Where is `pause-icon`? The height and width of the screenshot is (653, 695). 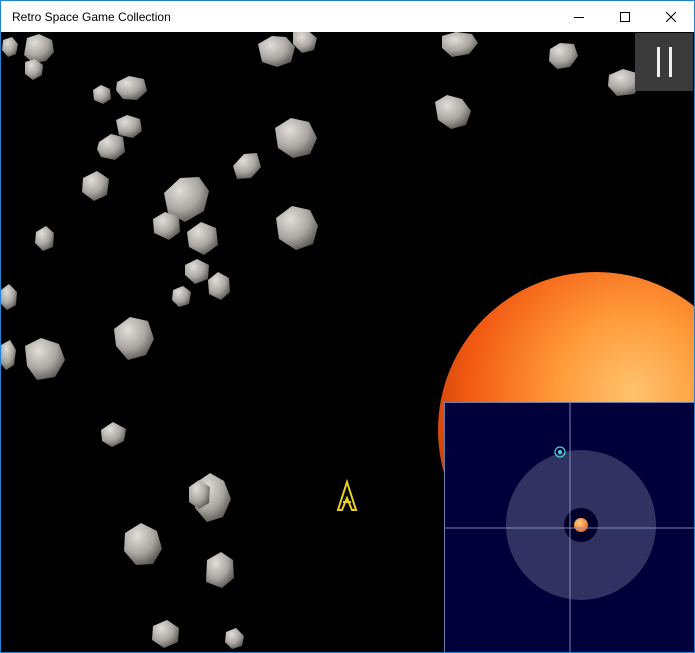
pause-icon is located at coordinates (664, 62).